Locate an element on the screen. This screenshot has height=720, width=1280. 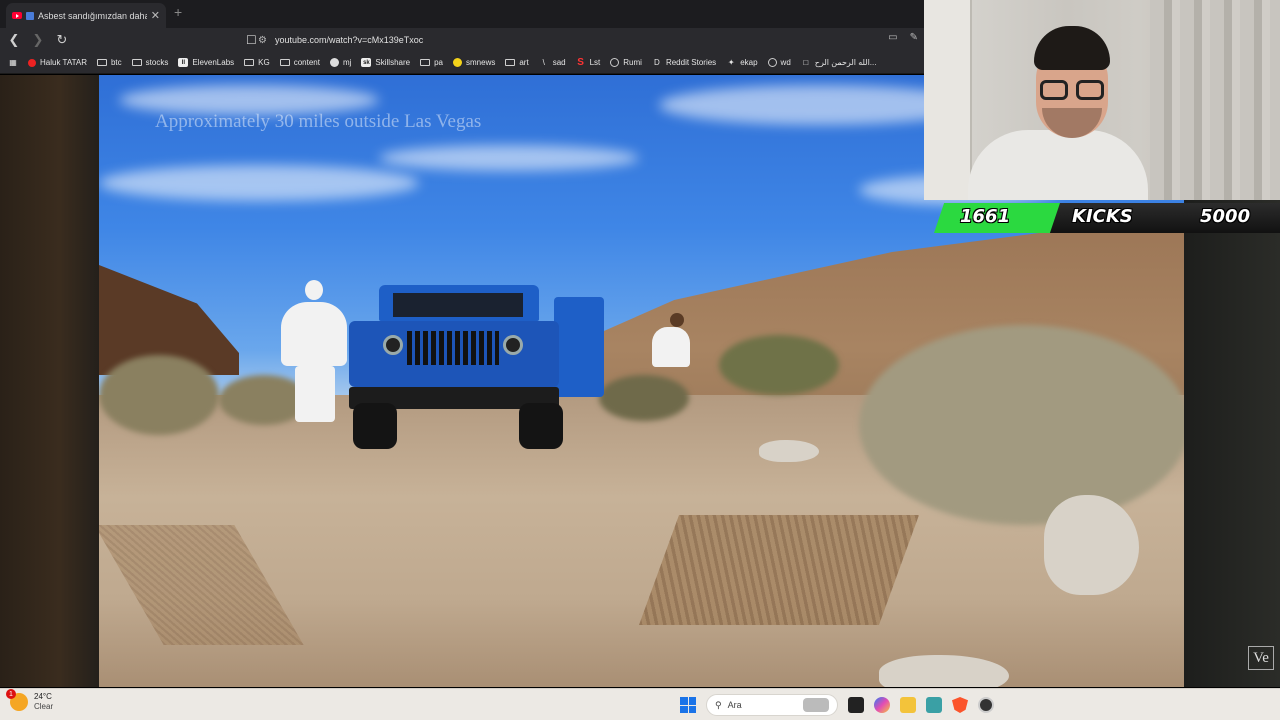
bookmark-content: content is located at coordinates (299, 62).